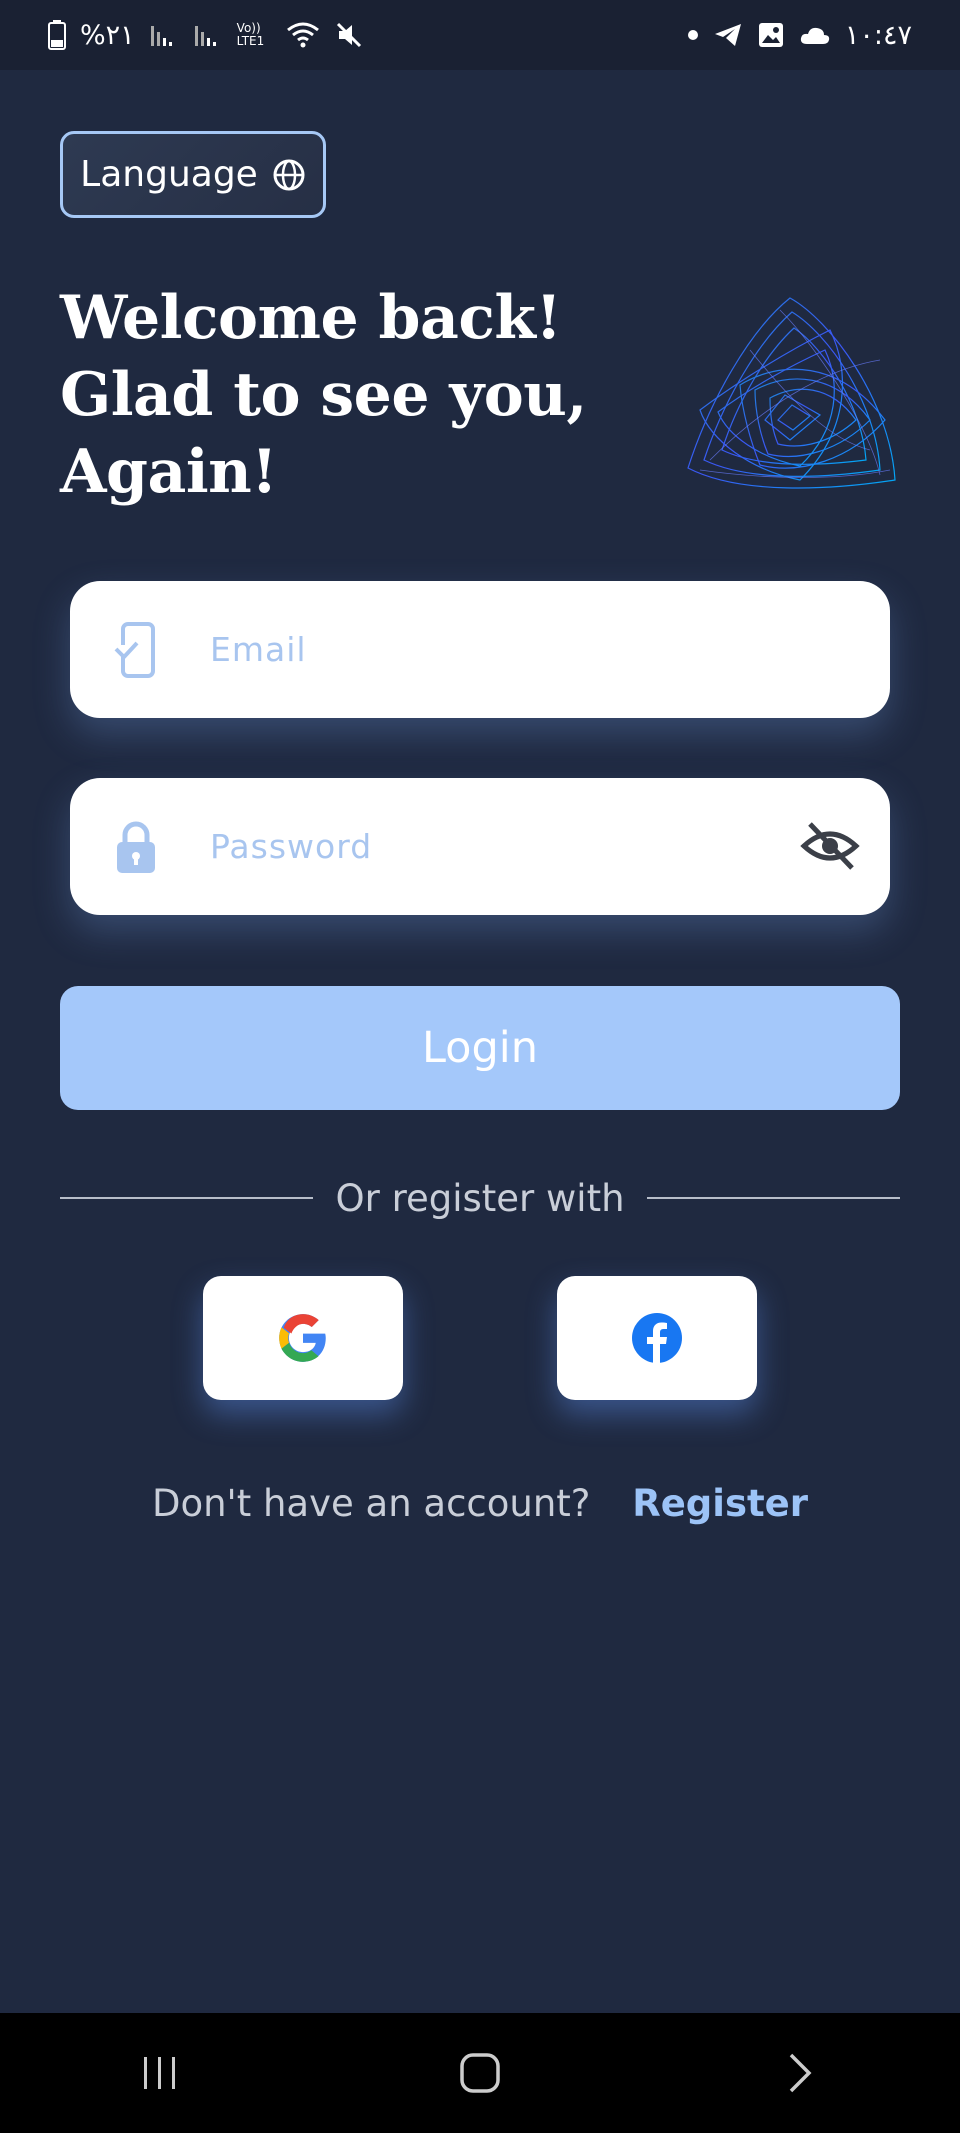 This screenshot has width=960, height=2133. Describe the element at coordinates (289, 175) in the screenshot. I see `globe-icon` at that location.